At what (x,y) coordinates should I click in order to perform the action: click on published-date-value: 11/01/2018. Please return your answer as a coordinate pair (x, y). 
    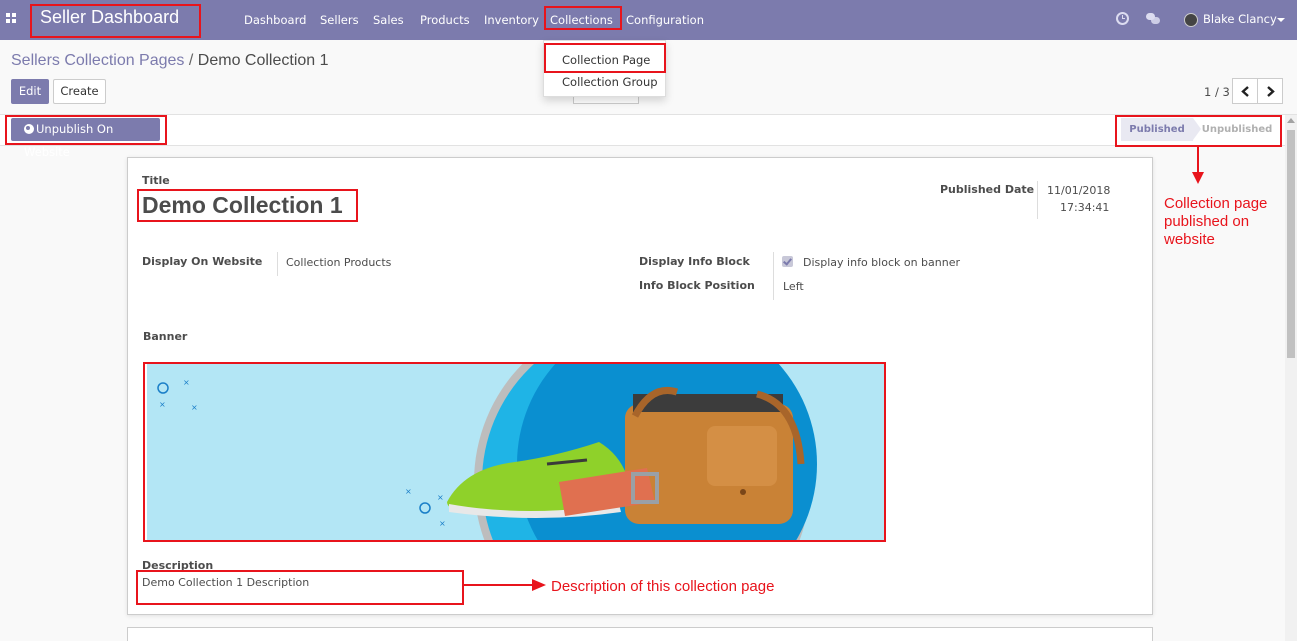
    Looking at the image, I should click on (1079, 190).